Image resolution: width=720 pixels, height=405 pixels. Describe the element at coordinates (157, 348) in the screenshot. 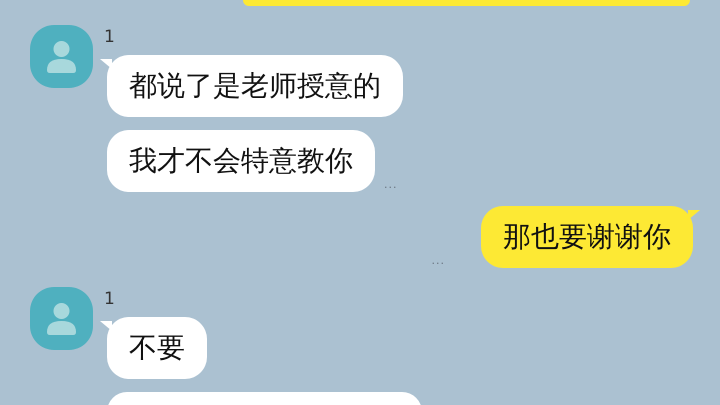

I see `message-bubble: 不要` at that location.